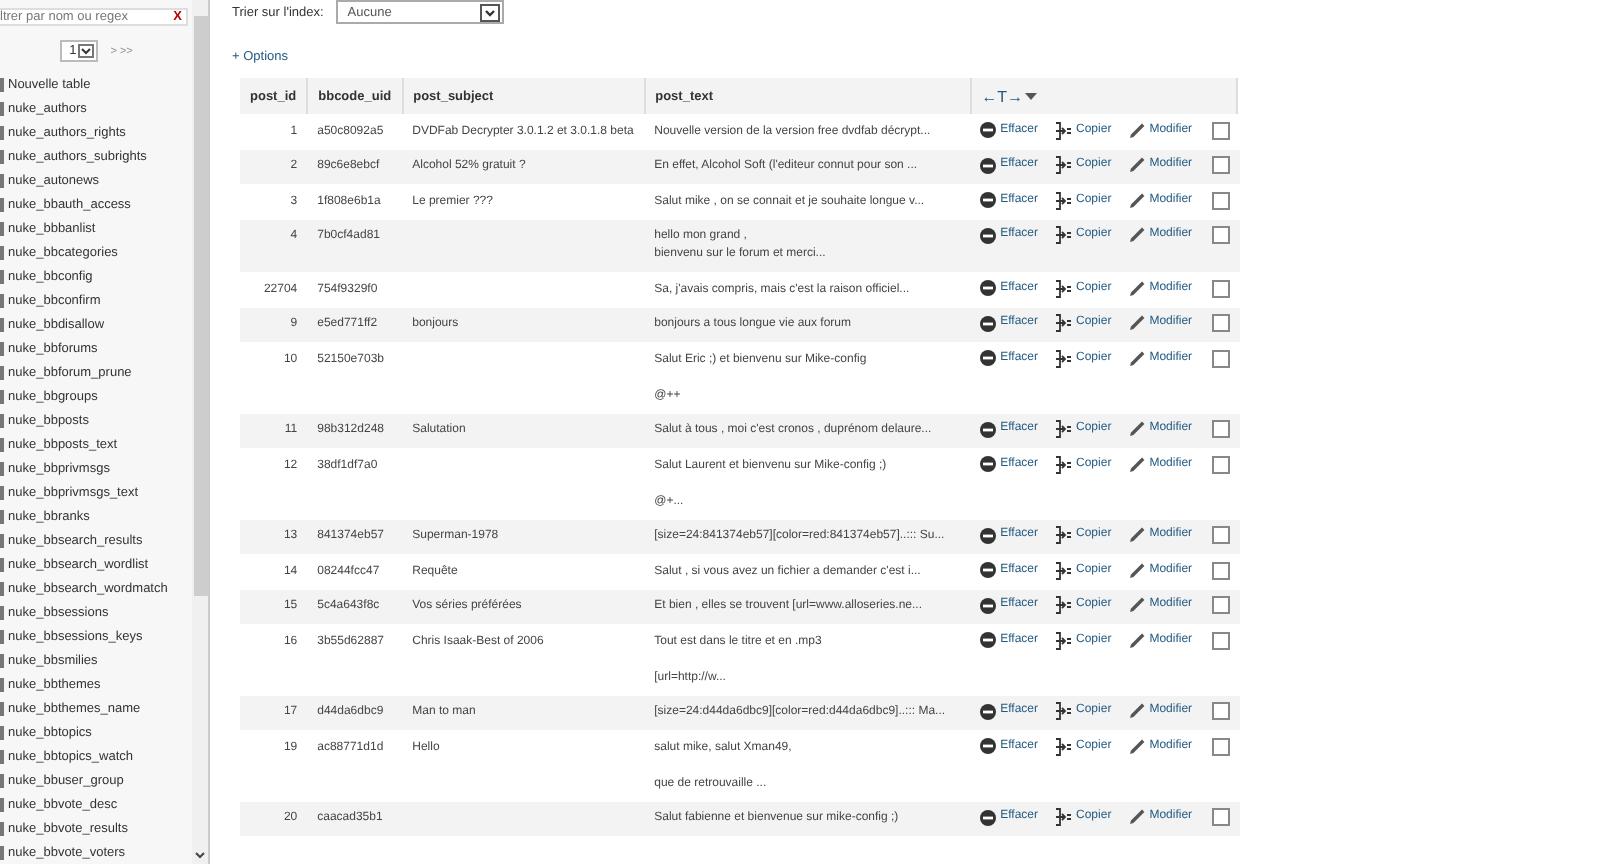 The height and width of the screenshot is (864, 1600). Describe the element at coordinates (1002, 96) in the screenshot. I see `column-resize-arrows: ←T→` at that location.